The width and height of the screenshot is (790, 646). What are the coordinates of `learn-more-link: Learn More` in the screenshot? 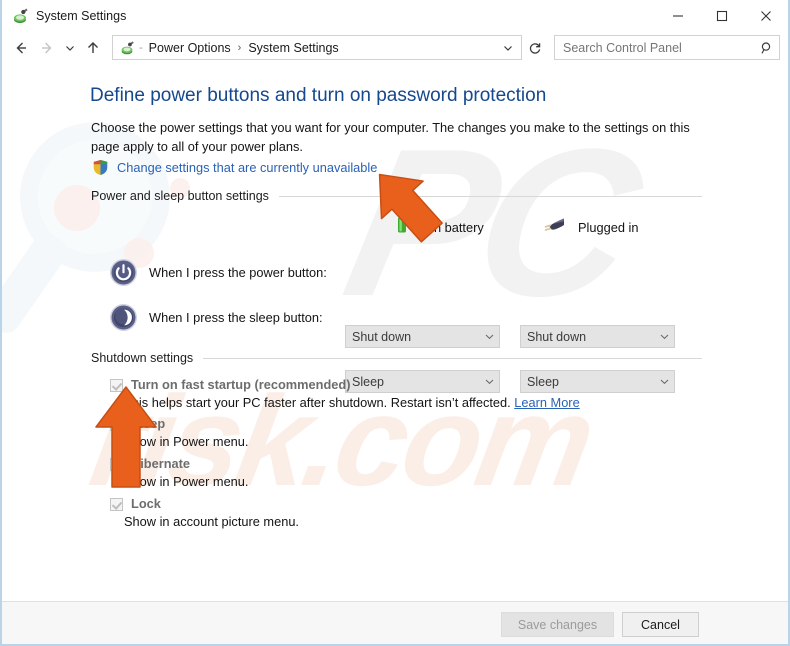 It's located at (546, 402).